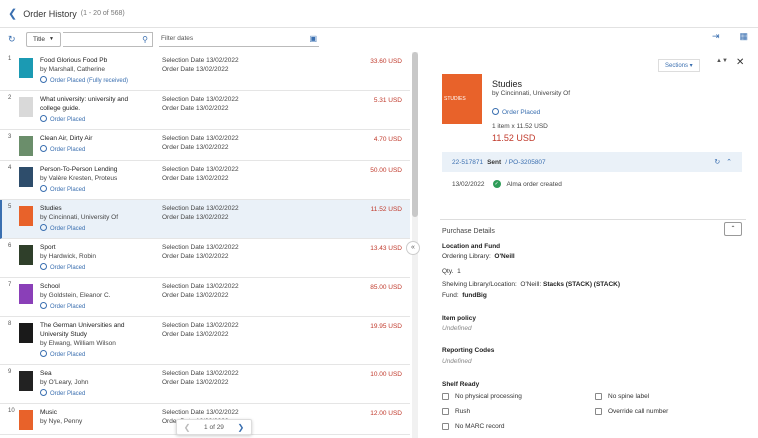 Image resolution: width=758 pixels, height=438 pixels. Describe the element at coordinates (722, 61) in the screenshot. I see `record-nav-arrows: ▲▼` at that location.